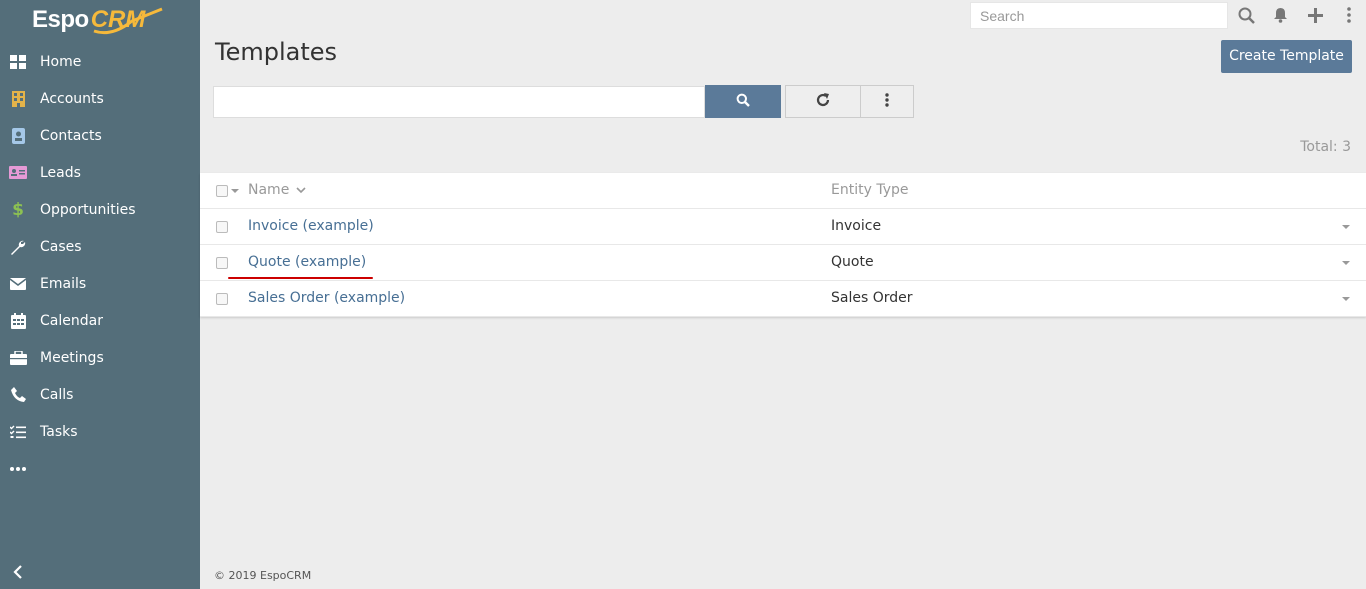  Describe the element at coordinates (1099, 15) in the screenshot. I see `global-search-input` at that location.